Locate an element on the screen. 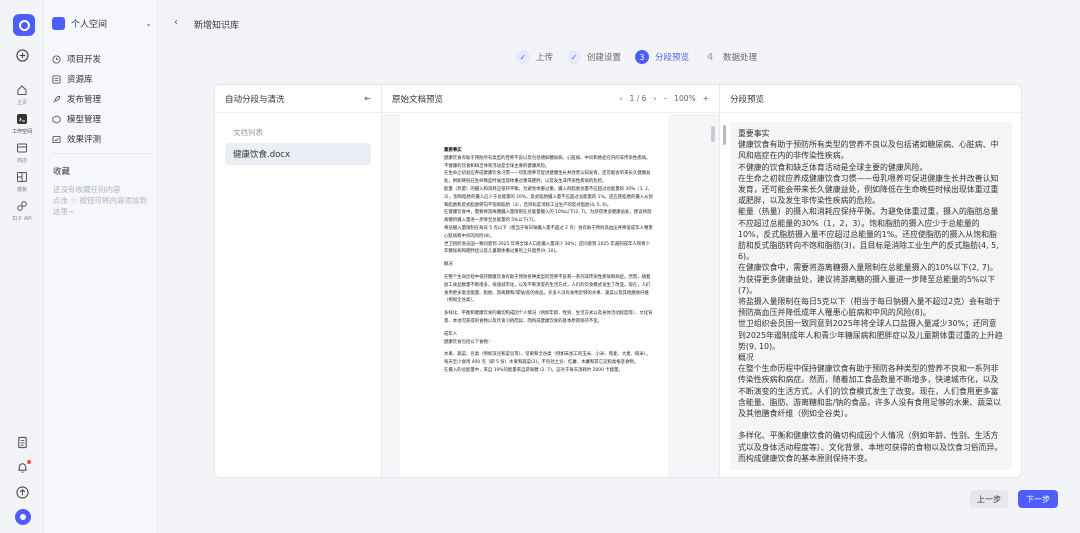 The height and width of the screenshot is (533, 1080). stepper: ✓ 上传 ✓ 创建设置 3 分段预览 4 数据处理 is located at coordinates (643, 57).